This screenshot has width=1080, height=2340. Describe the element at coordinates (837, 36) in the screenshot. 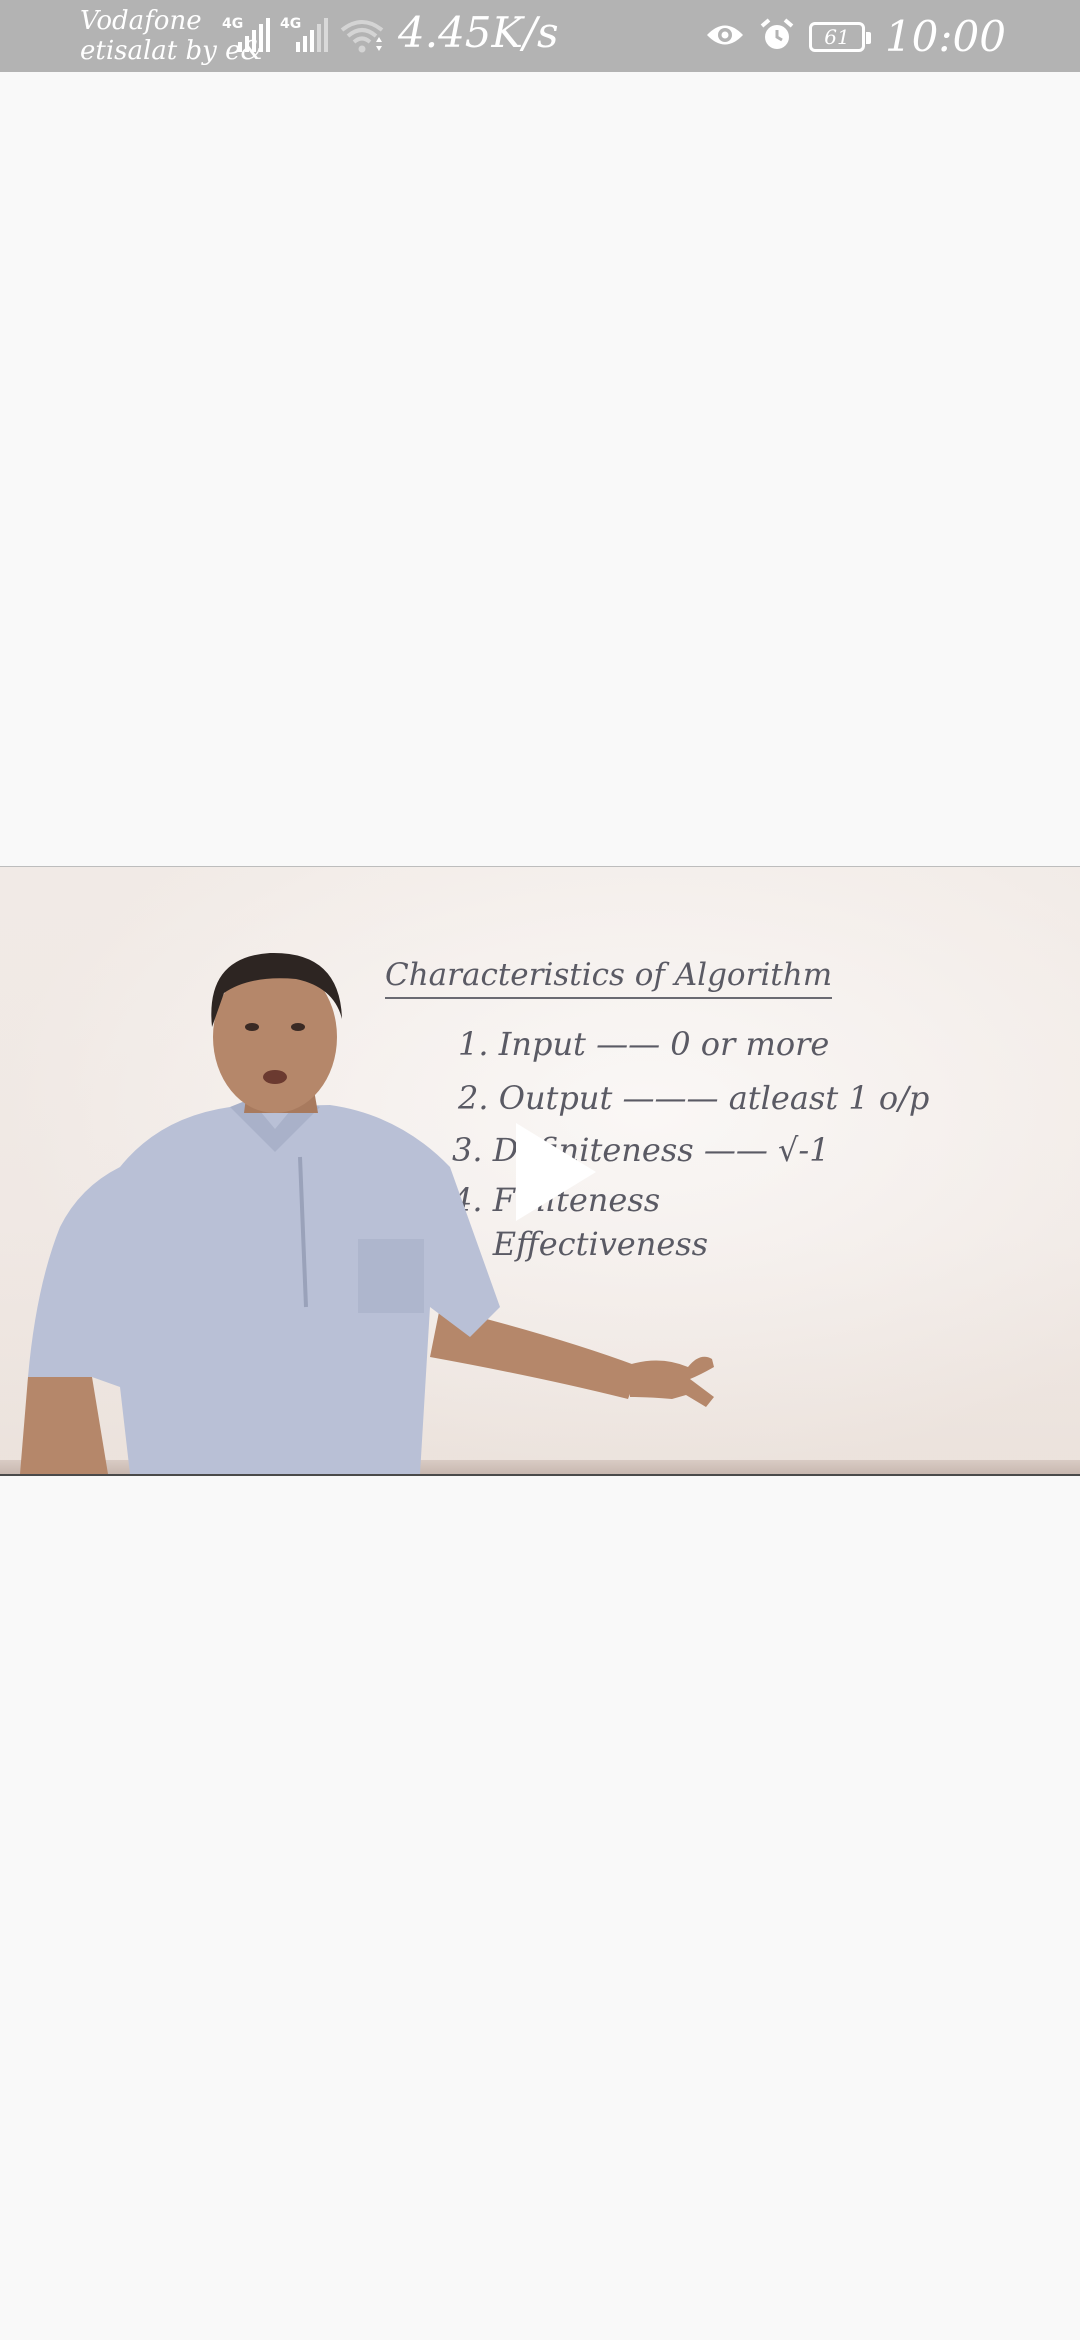

I see `battery-level: 61` at that location.